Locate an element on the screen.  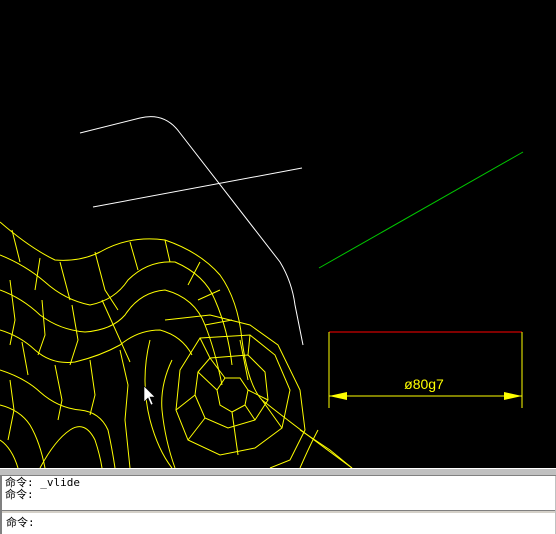
command-input: 命令: is located at coordinates (278, 523).